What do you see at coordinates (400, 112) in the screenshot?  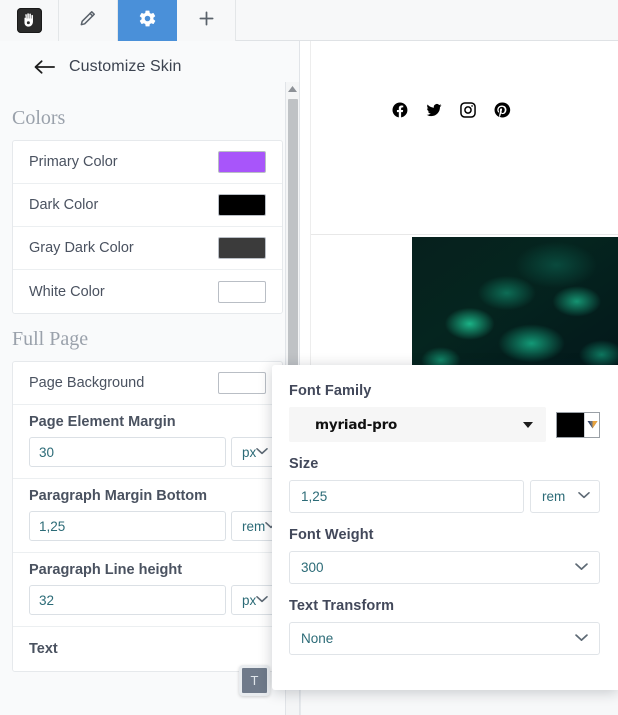 I see `facebook-icon` at bounding box center [400, 112].